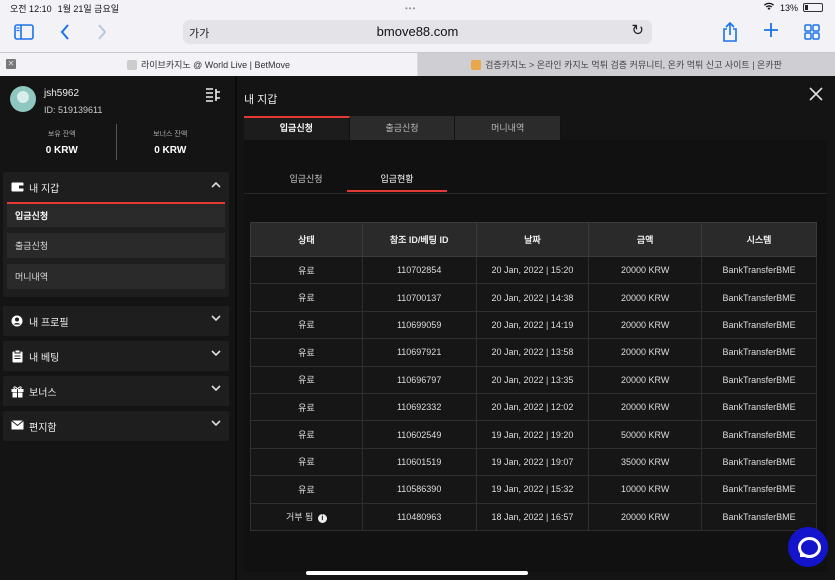 Image resolution: width=835 pixels, height=580 pixels. Describe the element at coordinates (215, 65) in the screenshot. I see `tab-title: 라이브카지노 @ World Live | BetMove` at that location.